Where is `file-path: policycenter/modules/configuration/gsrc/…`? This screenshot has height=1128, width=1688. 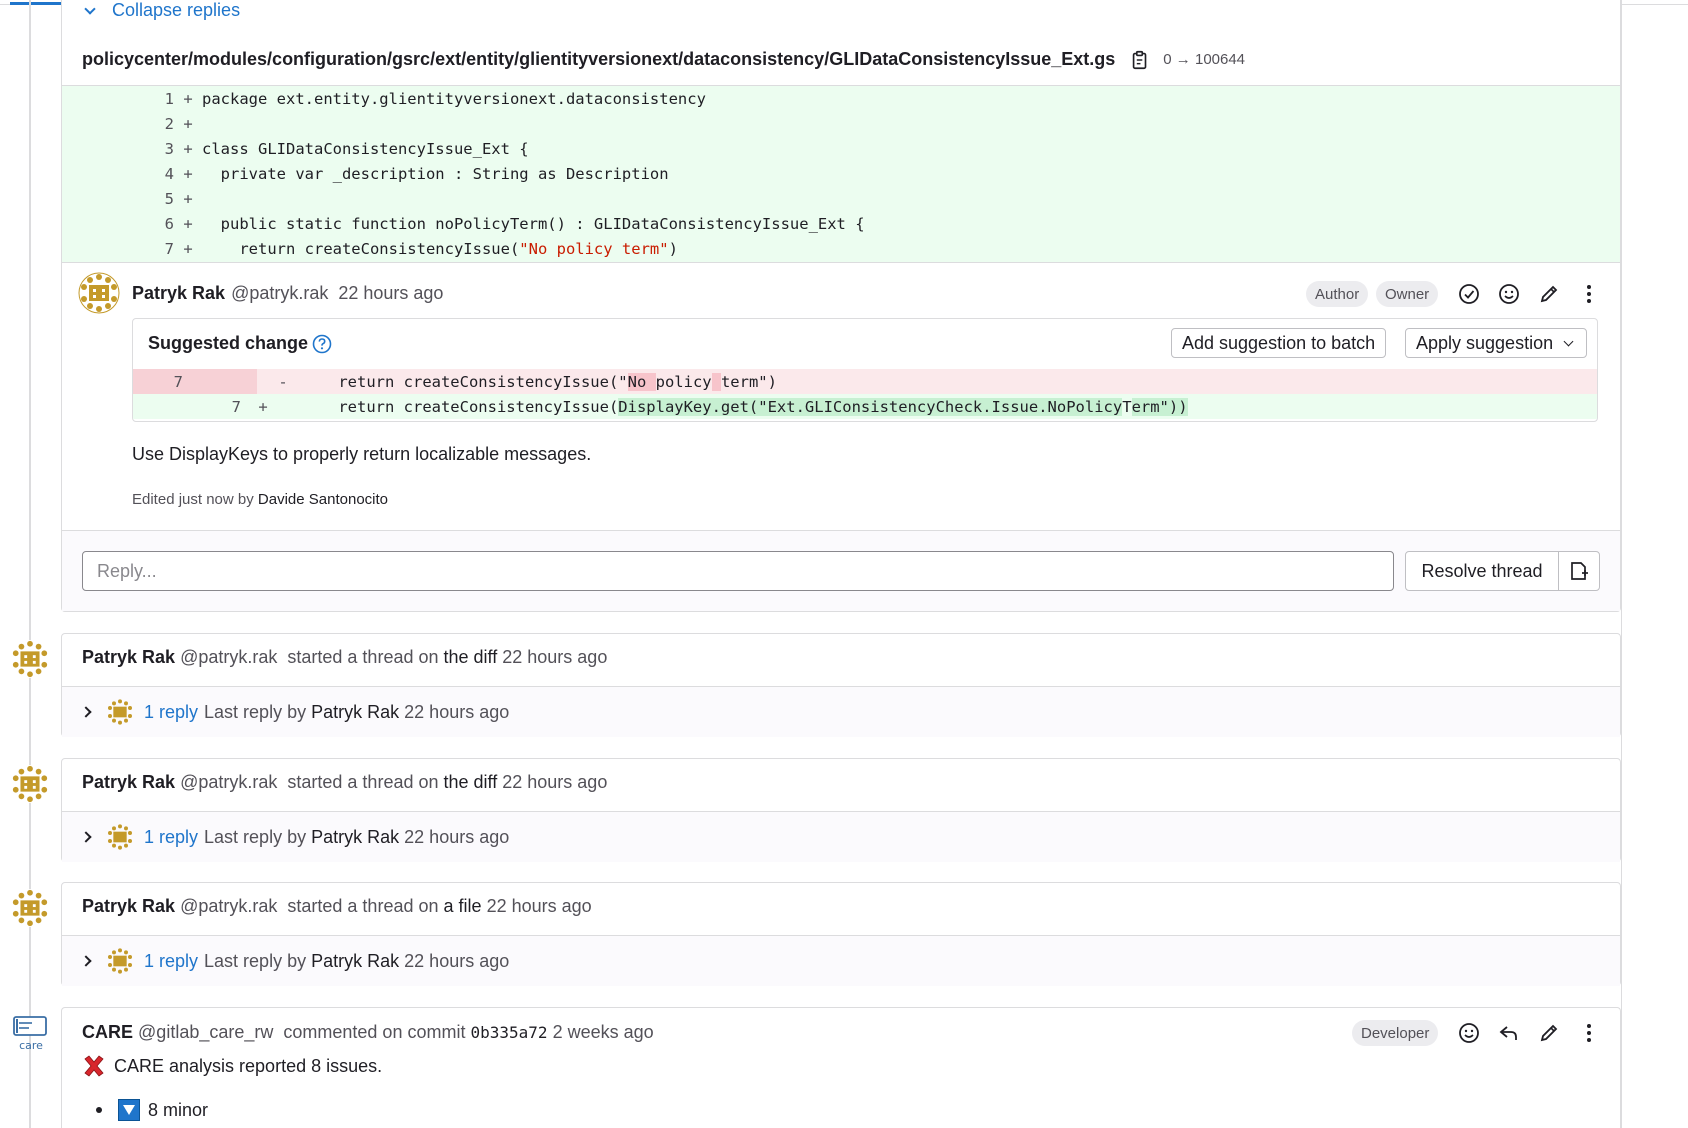
file-path: policycenter/modules/configuration/gsrc/… is located at coordinates (598, 59).